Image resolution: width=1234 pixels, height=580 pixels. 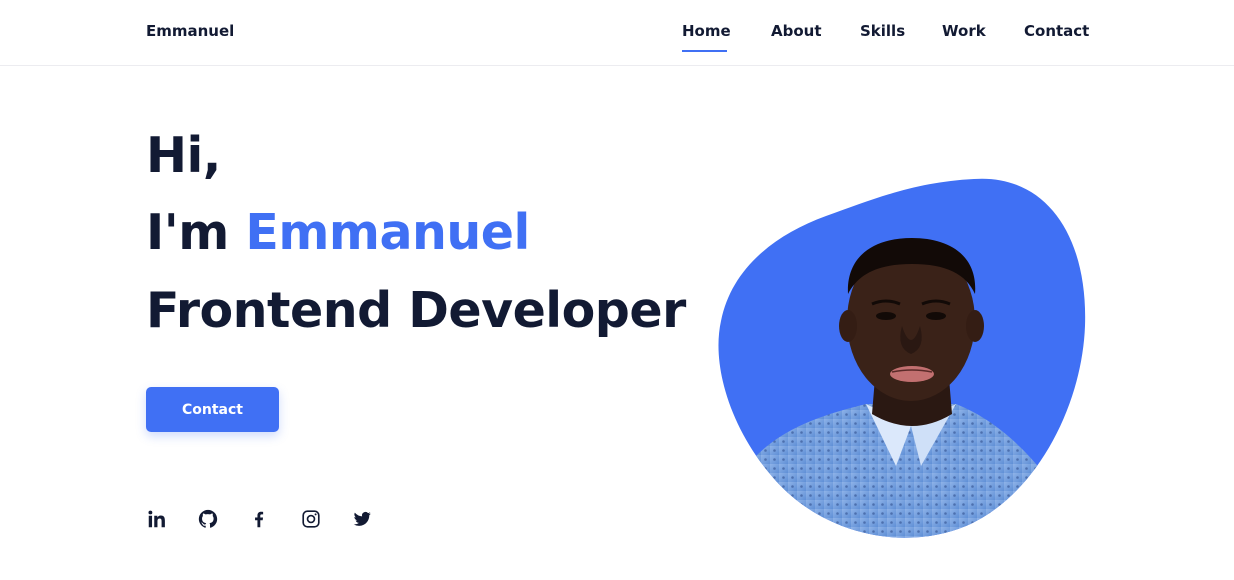 I want to click on nav-link-work: Work, so click(x=964, y=31).